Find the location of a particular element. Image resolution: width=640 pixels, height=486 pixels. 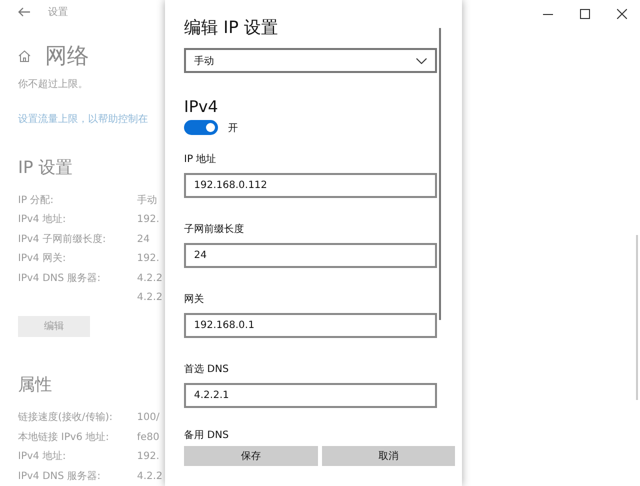

input-field: 4.2.2.1 is located at coordinates (310, 395).